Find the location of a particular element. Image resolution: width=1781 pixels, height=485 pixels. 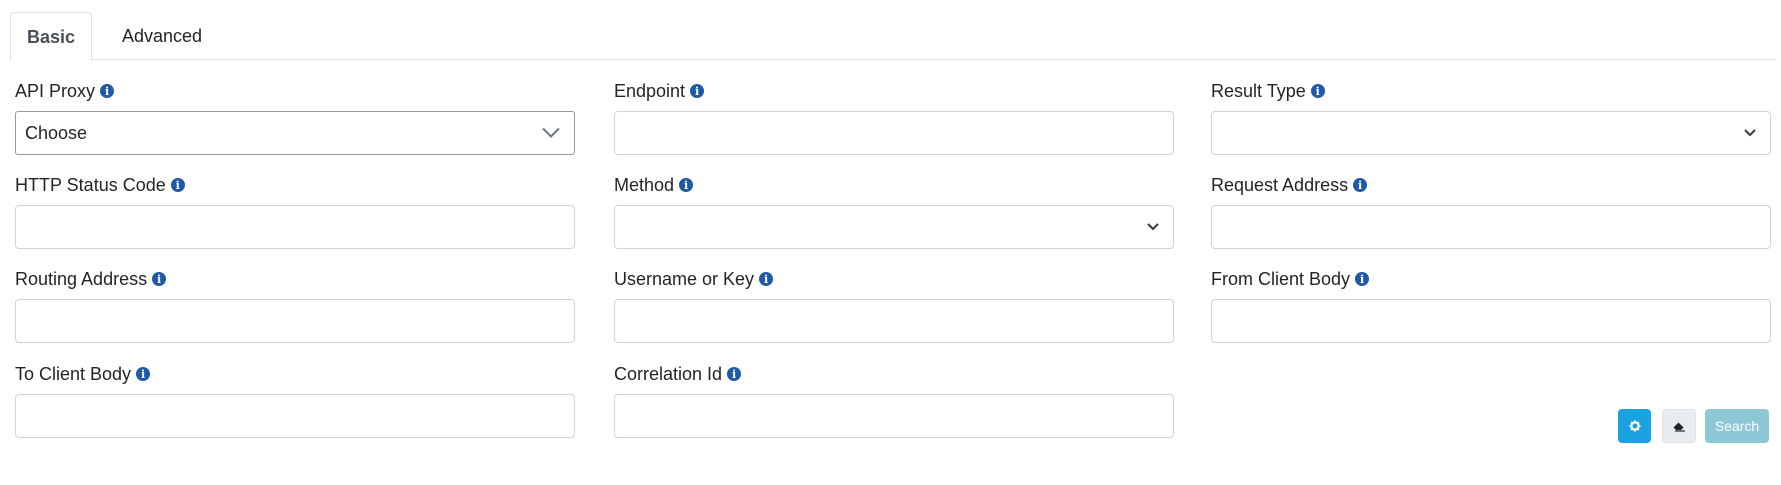

routing-address-input is located at coordinates (295, 321).